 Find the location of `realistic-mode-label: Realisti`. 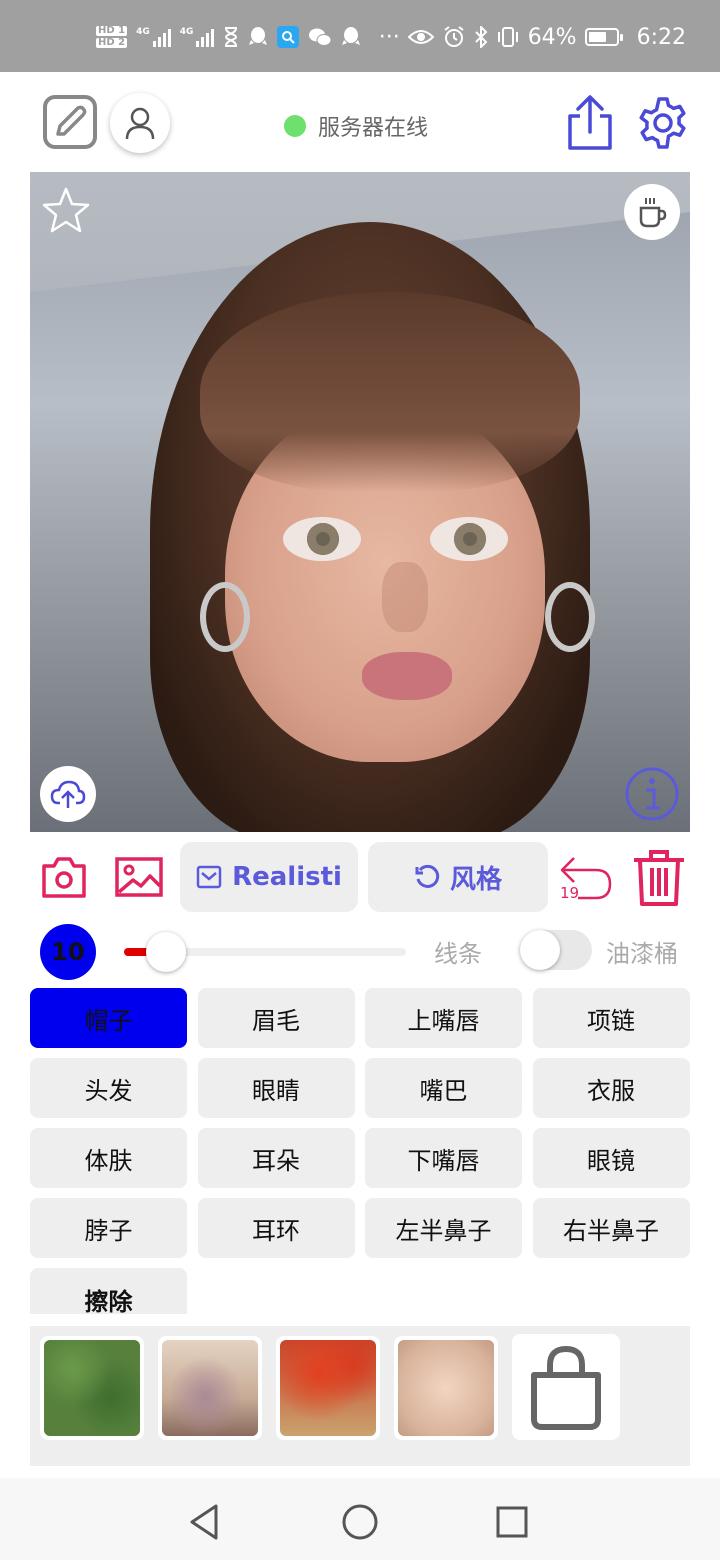

realistic-mode-label: Realisti is located at coordinates (287, 877).